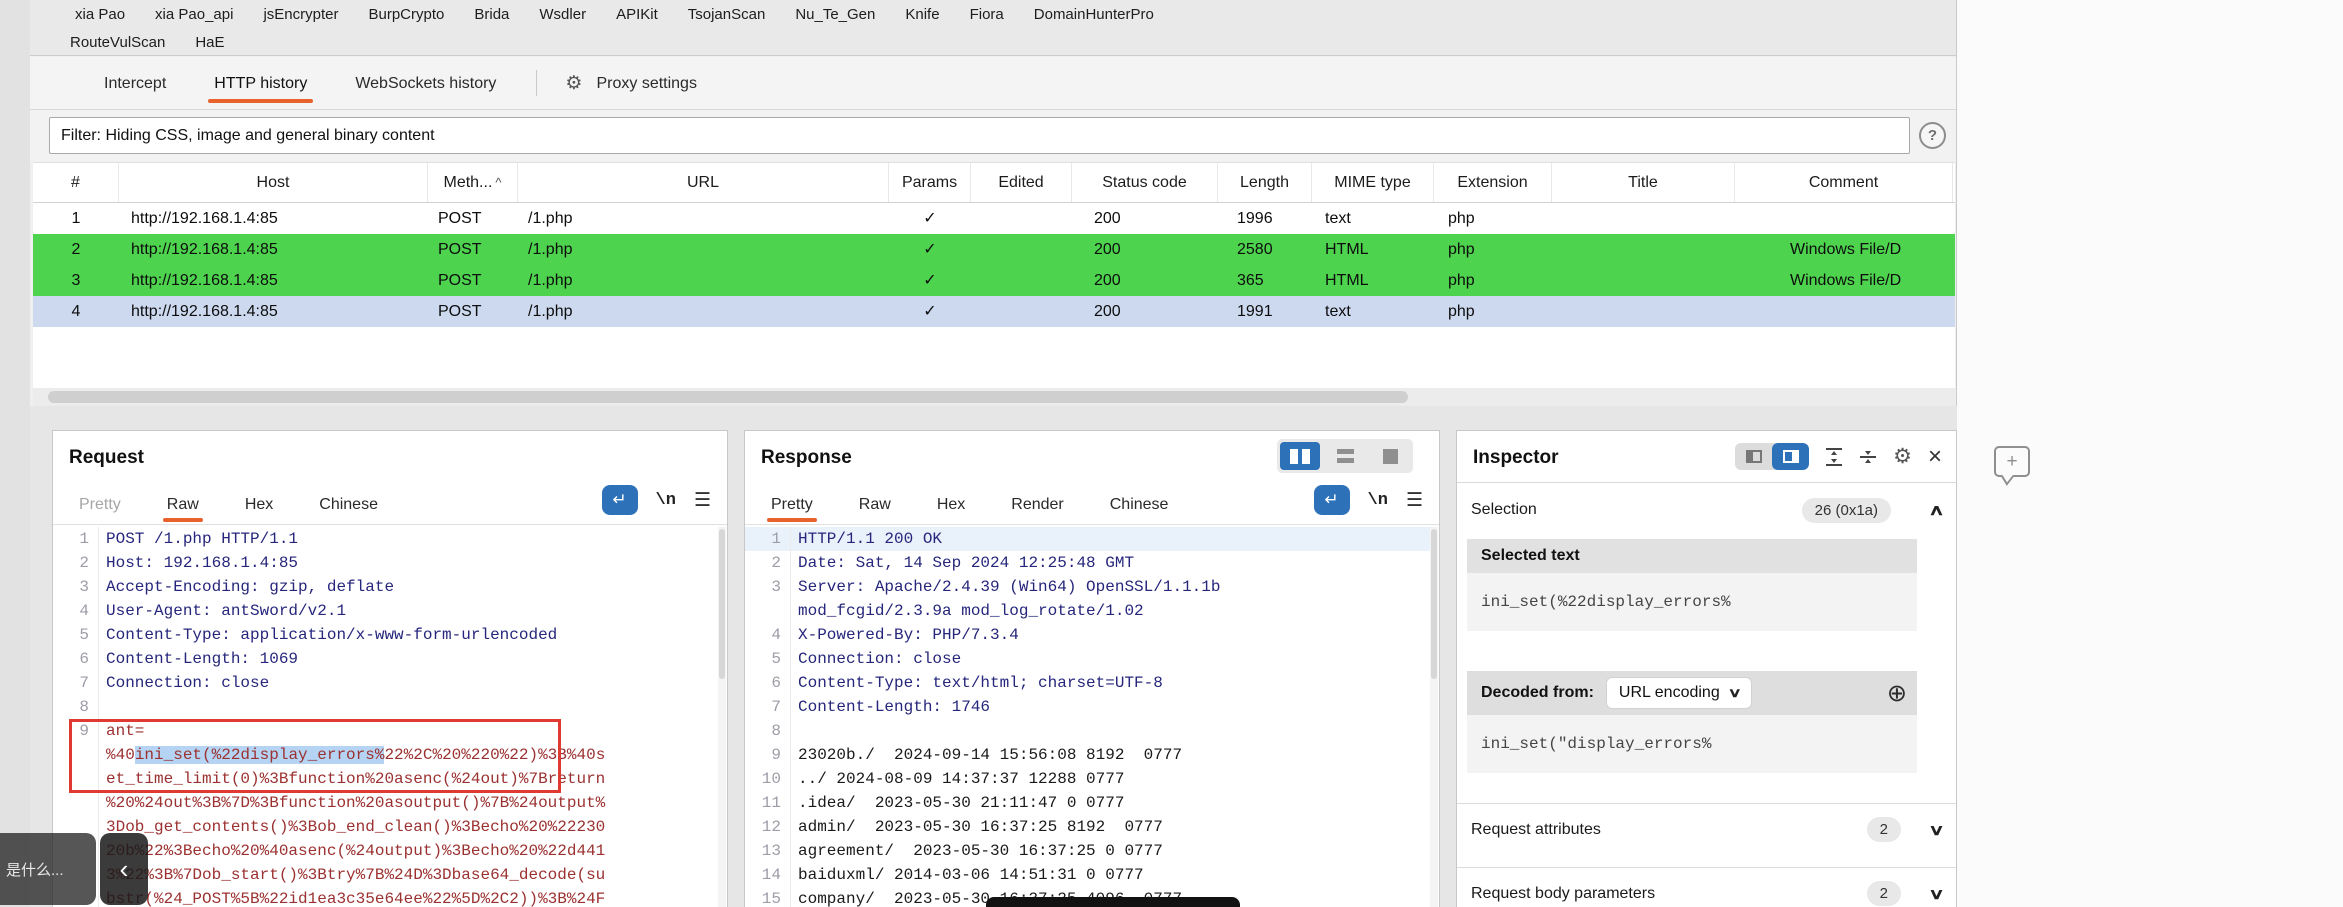 The width and height of the screenshot is (2343, 907). Describe the element at coordinates (1679, 693) in the screenshot. I see `decoder-dropdown: URL encoding ∨` at that location.